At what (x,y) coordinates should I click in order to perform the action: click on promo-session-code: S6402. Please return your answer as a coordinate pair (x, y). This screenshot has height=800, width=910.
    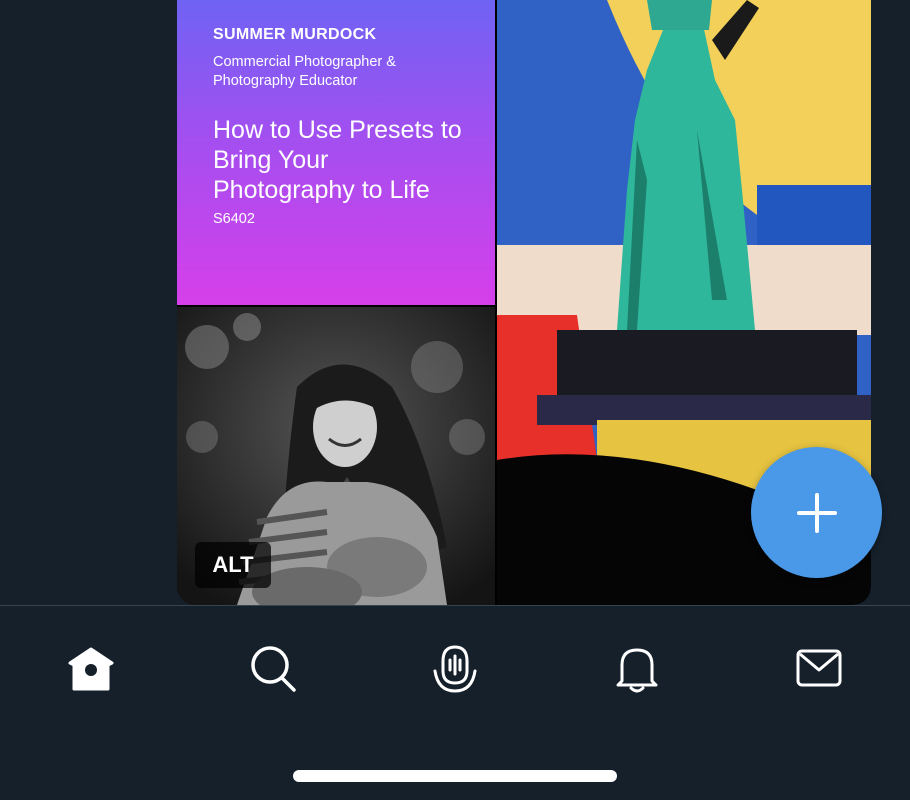
    Looking at the image, I should click on (234, 219).